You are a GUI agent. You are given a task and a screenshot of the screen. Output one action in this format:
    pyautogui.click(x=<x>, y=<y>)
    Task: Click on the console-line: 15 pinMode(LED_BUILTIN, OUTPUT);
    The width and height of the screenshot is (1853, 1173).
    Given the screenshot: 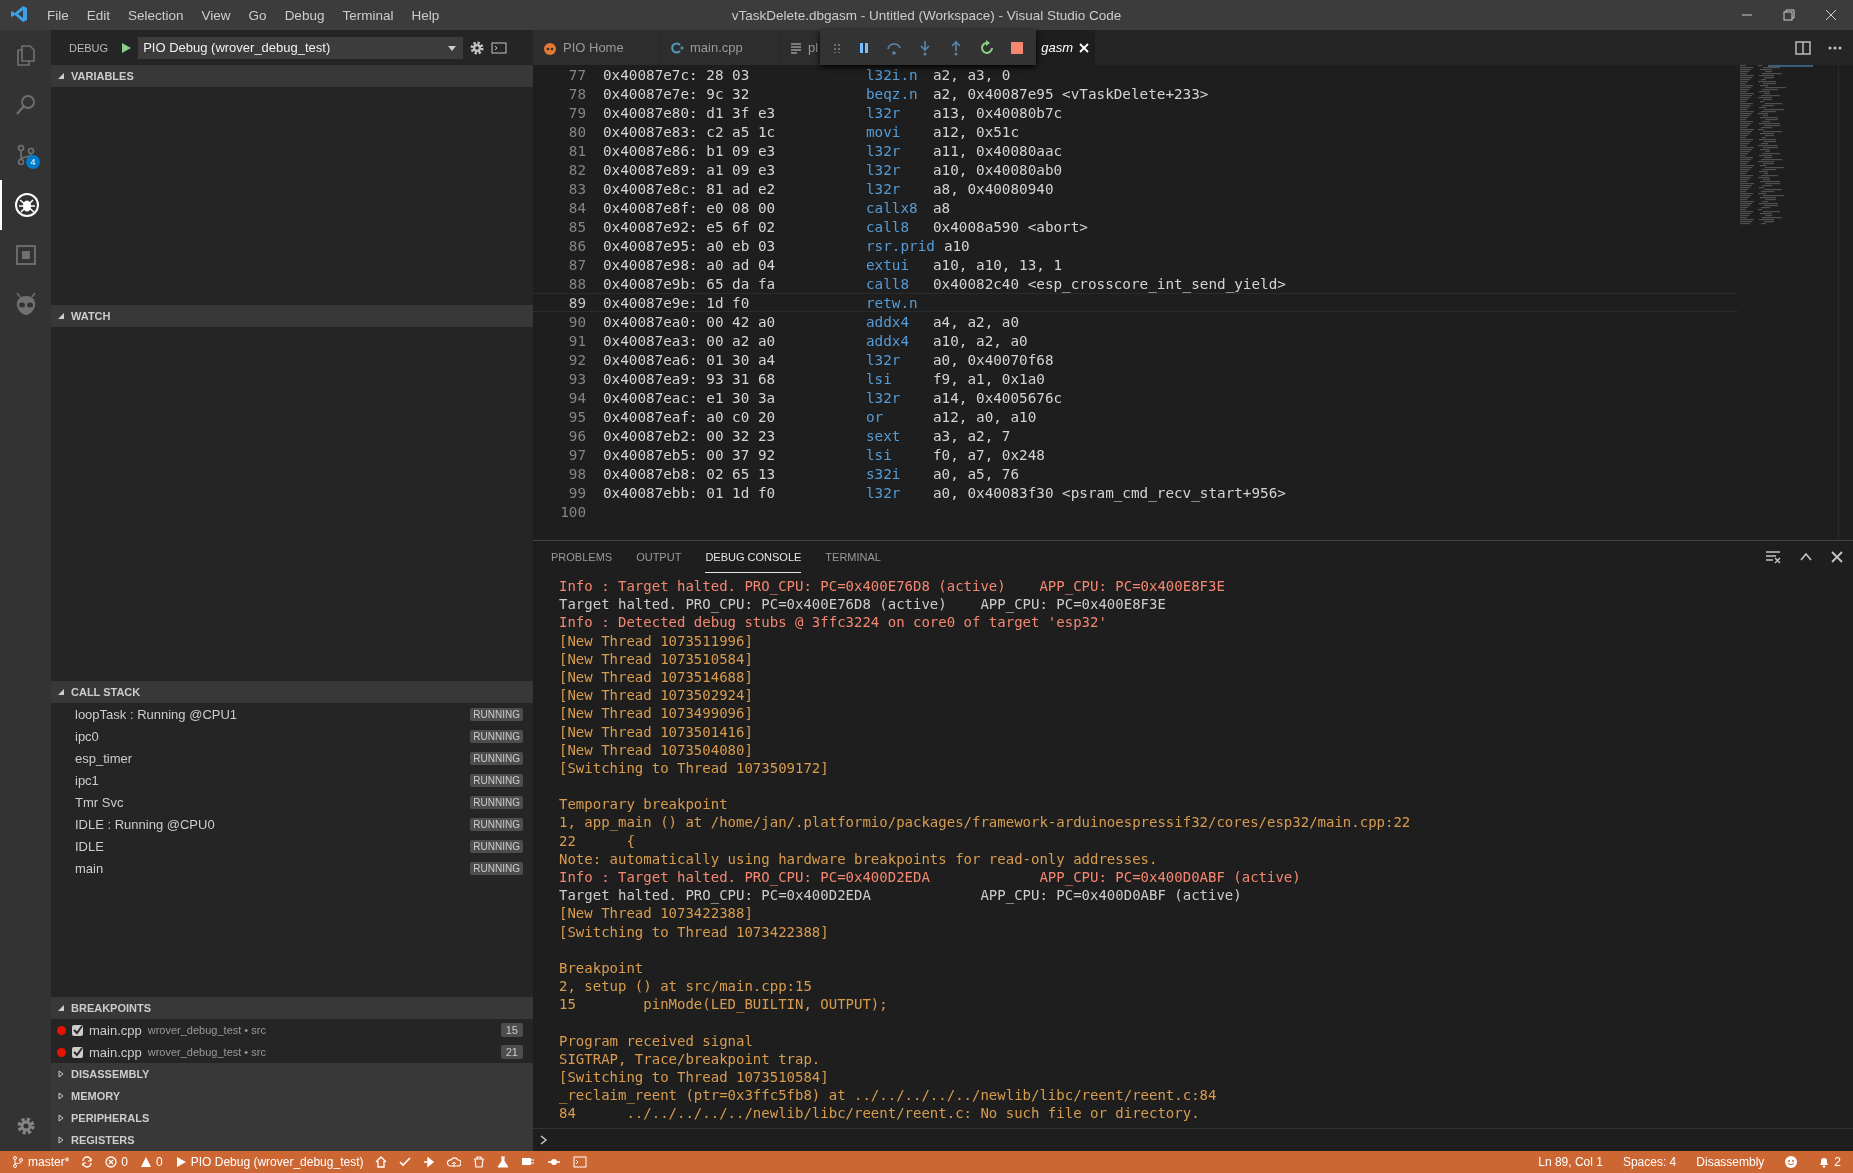 What is the action you would take?
    pyautogui.click(x=724, y=1004)
    